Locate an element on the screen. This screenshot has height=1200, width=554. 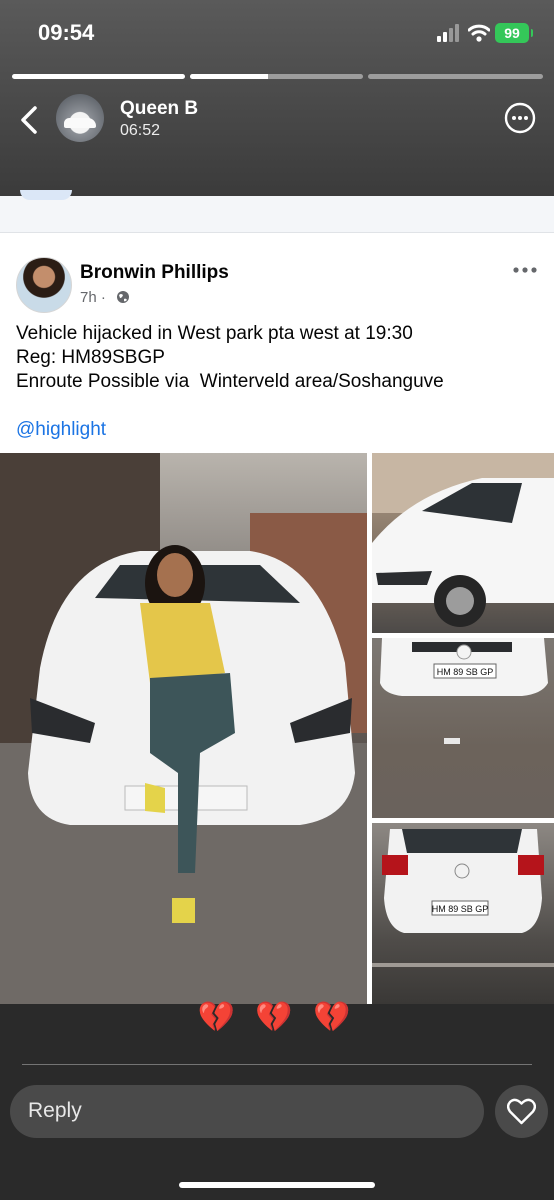
front-plate-text: HM 89 SB GP is located at coordinates (465, 672).